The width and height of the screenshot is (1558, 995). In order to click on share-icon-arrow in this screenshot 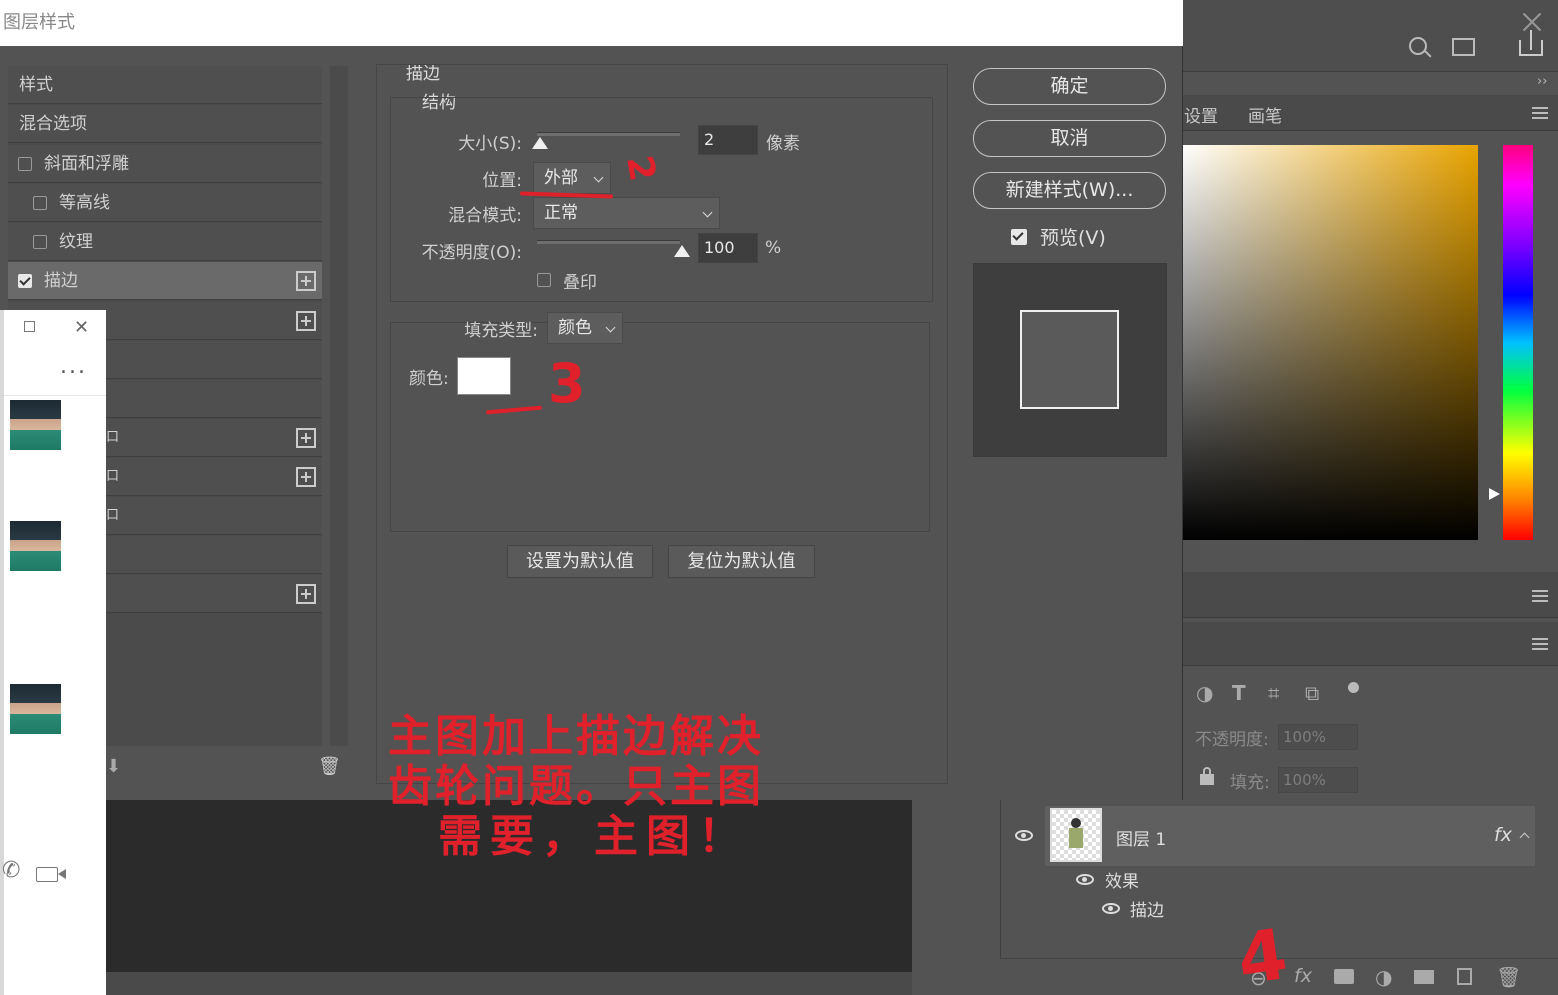, I will do `click(1531, 40)`.